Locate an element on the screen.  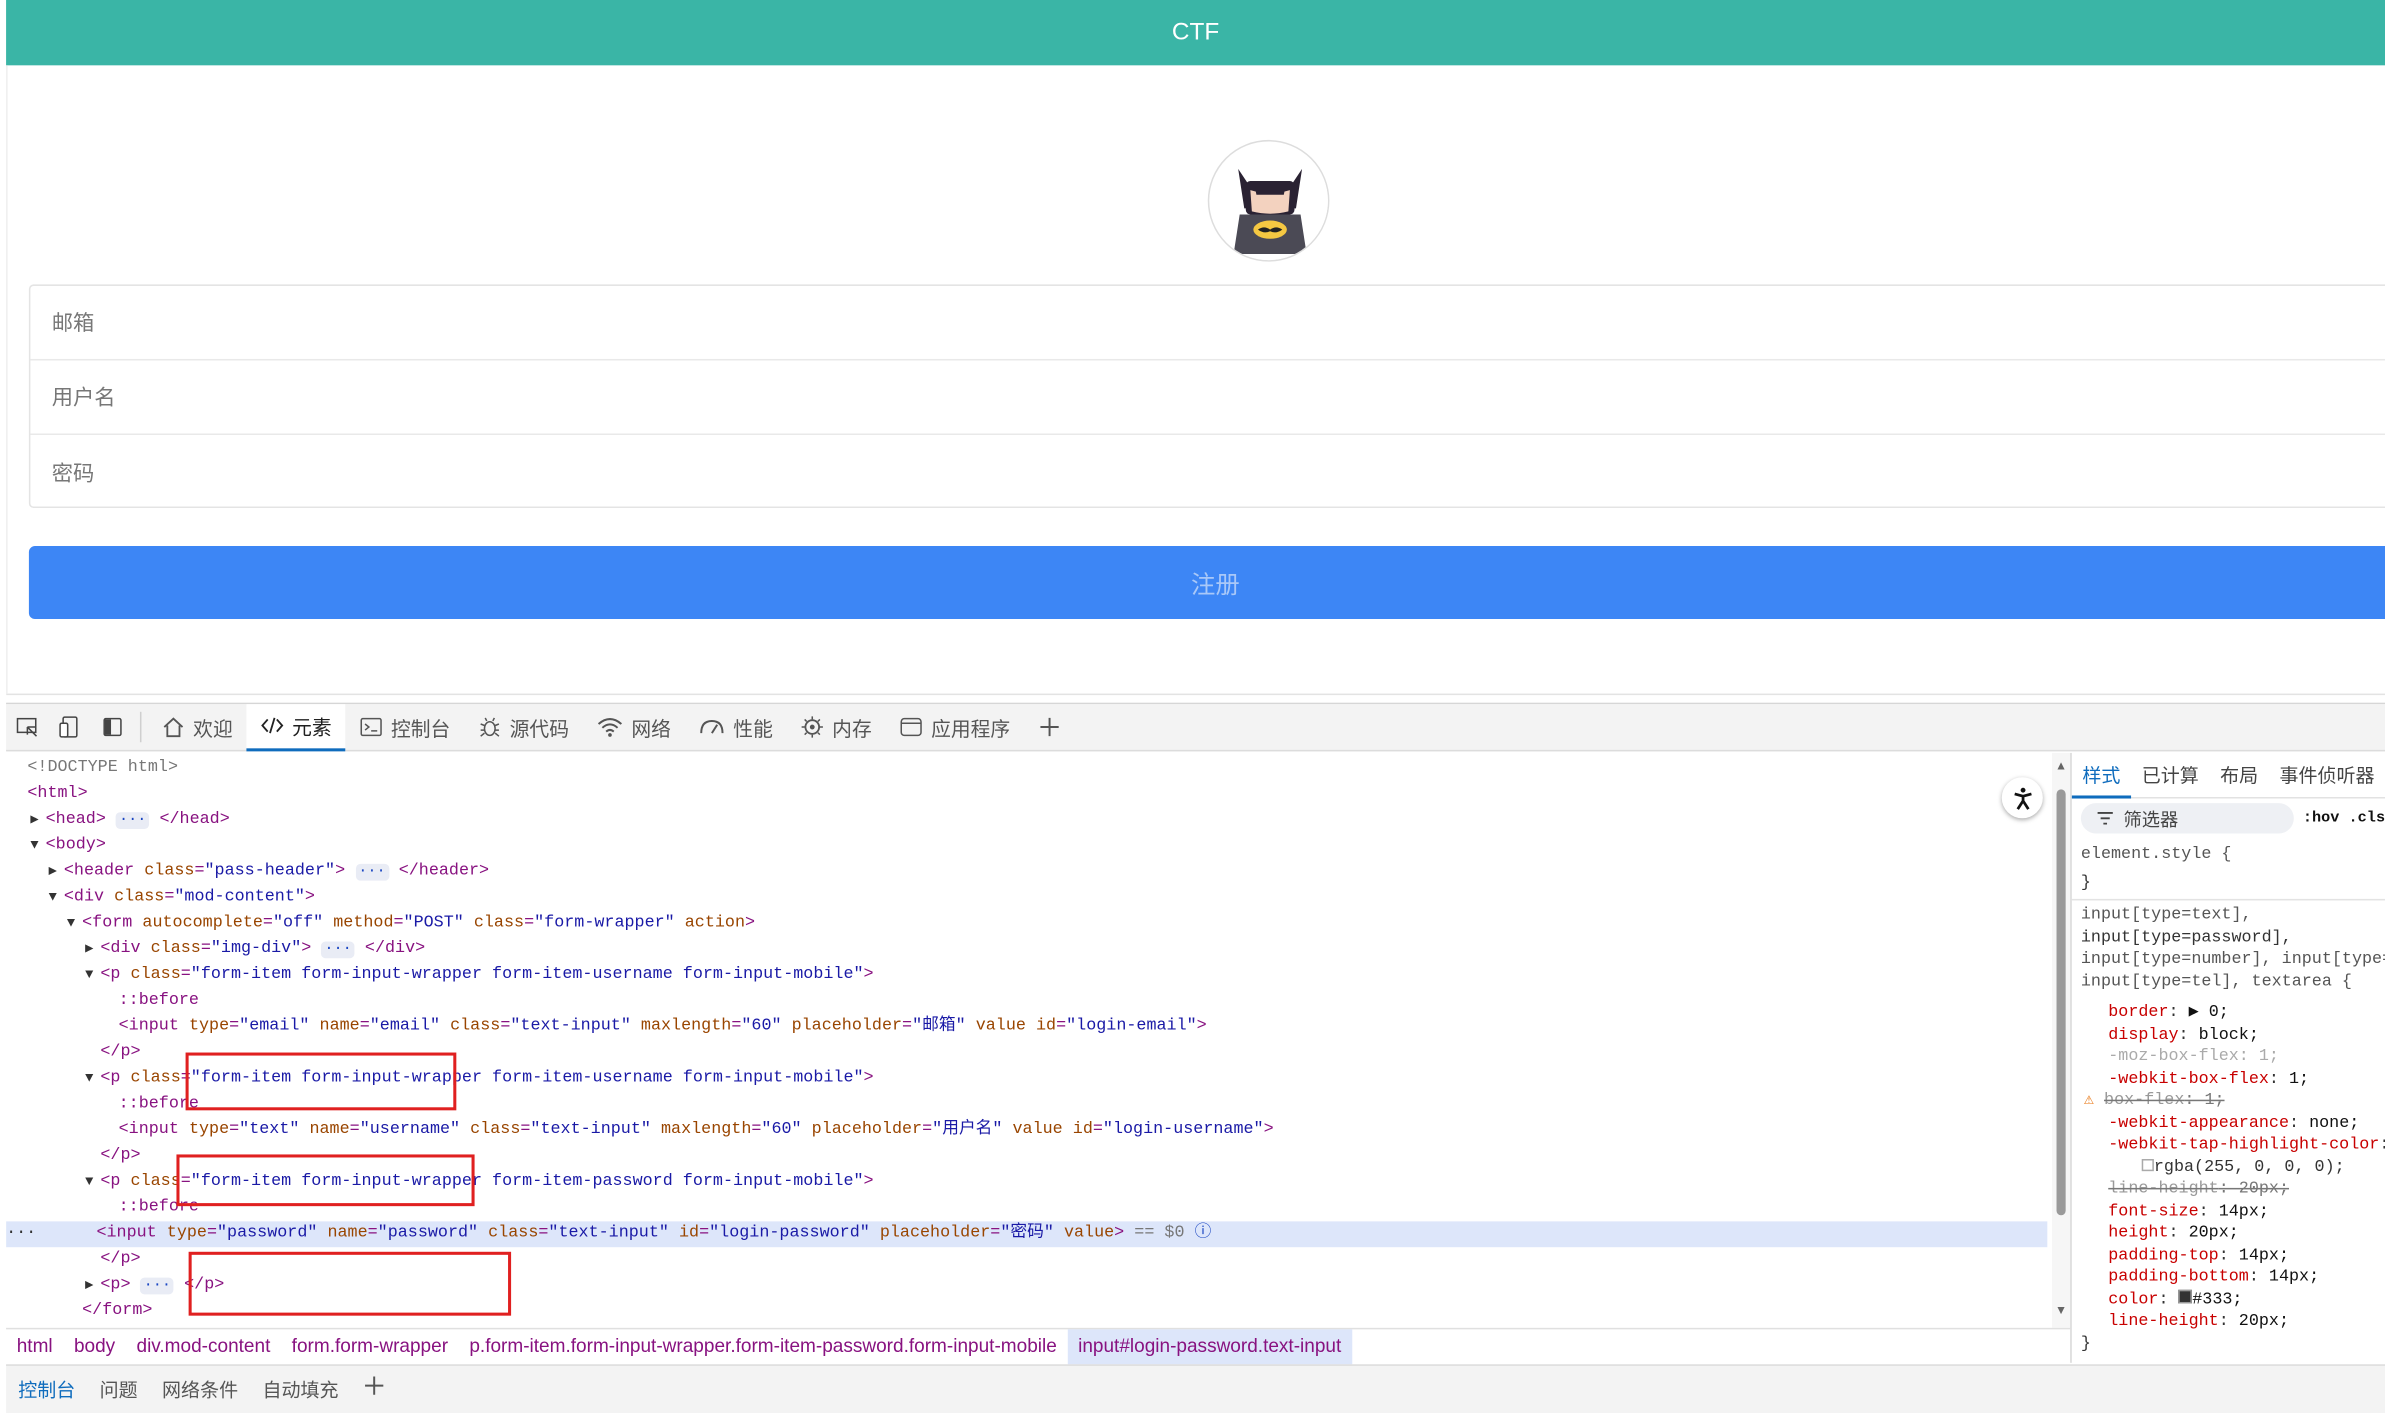
tab-console: 控制台 is located at coordinates (404, 726).